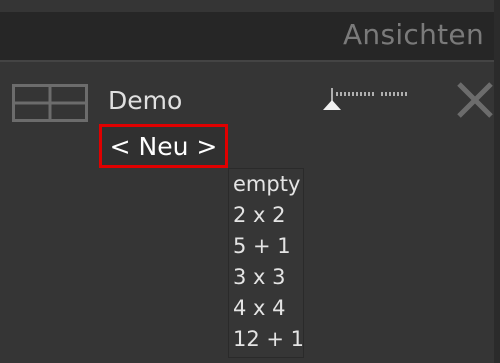 Image resolution: width=500 pixels, height=363 pixels. Describe the element at coordinates (50, 103) in the screenshot. I see `grid-2x2-icon` at that location.